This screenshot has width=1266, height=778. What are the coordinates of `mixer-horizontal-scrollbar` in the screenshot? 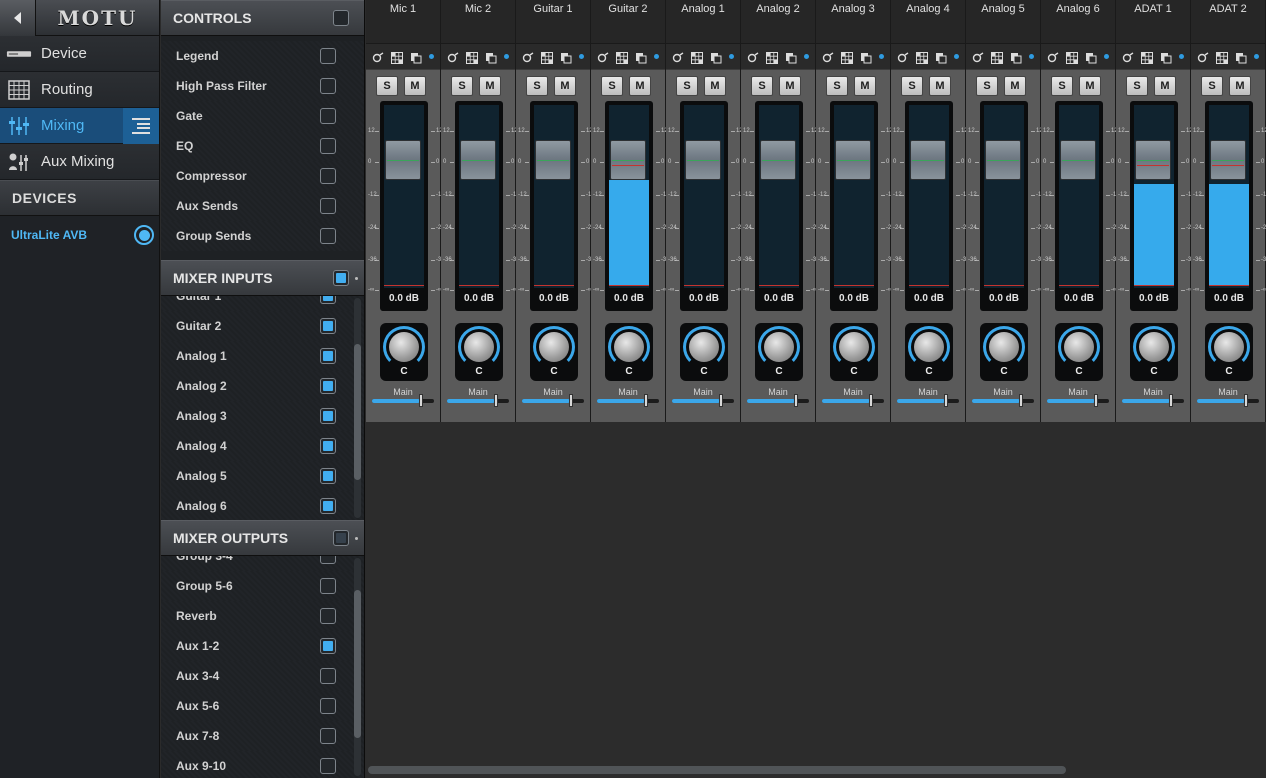 It's located at (816, 770).